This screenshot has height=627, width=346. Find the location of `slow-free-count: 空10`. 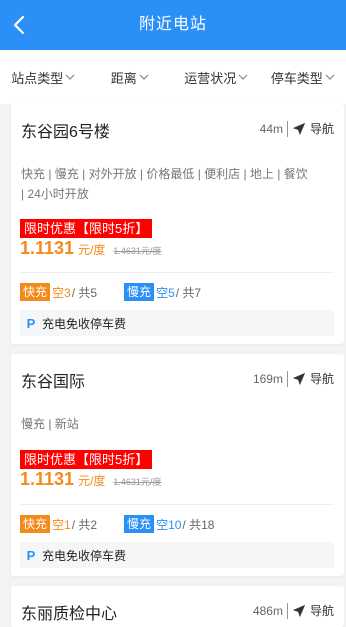

slow-free-count: 空10 is located at coordinates (169, 524).